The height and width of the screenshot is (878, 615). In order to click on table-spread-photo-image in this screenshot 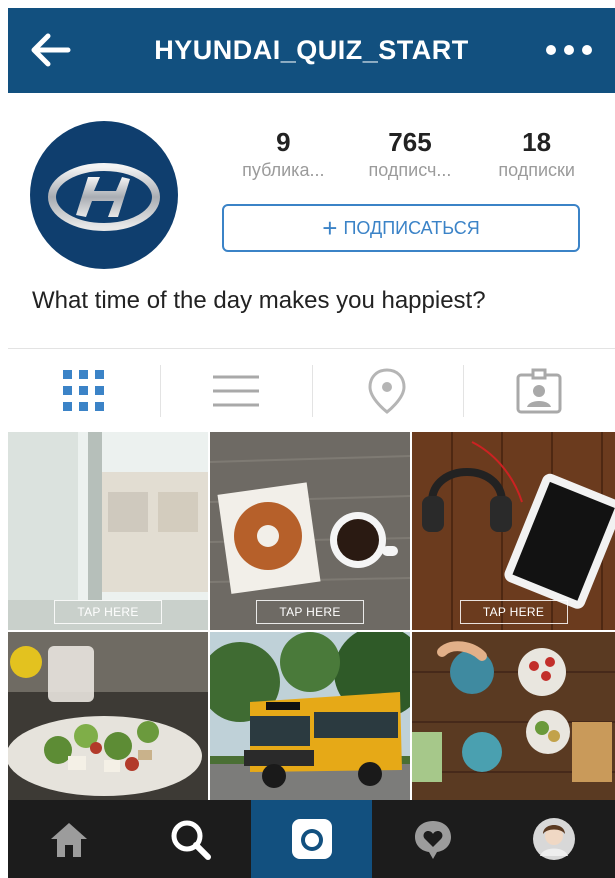, I will do `click(513, 716)`.